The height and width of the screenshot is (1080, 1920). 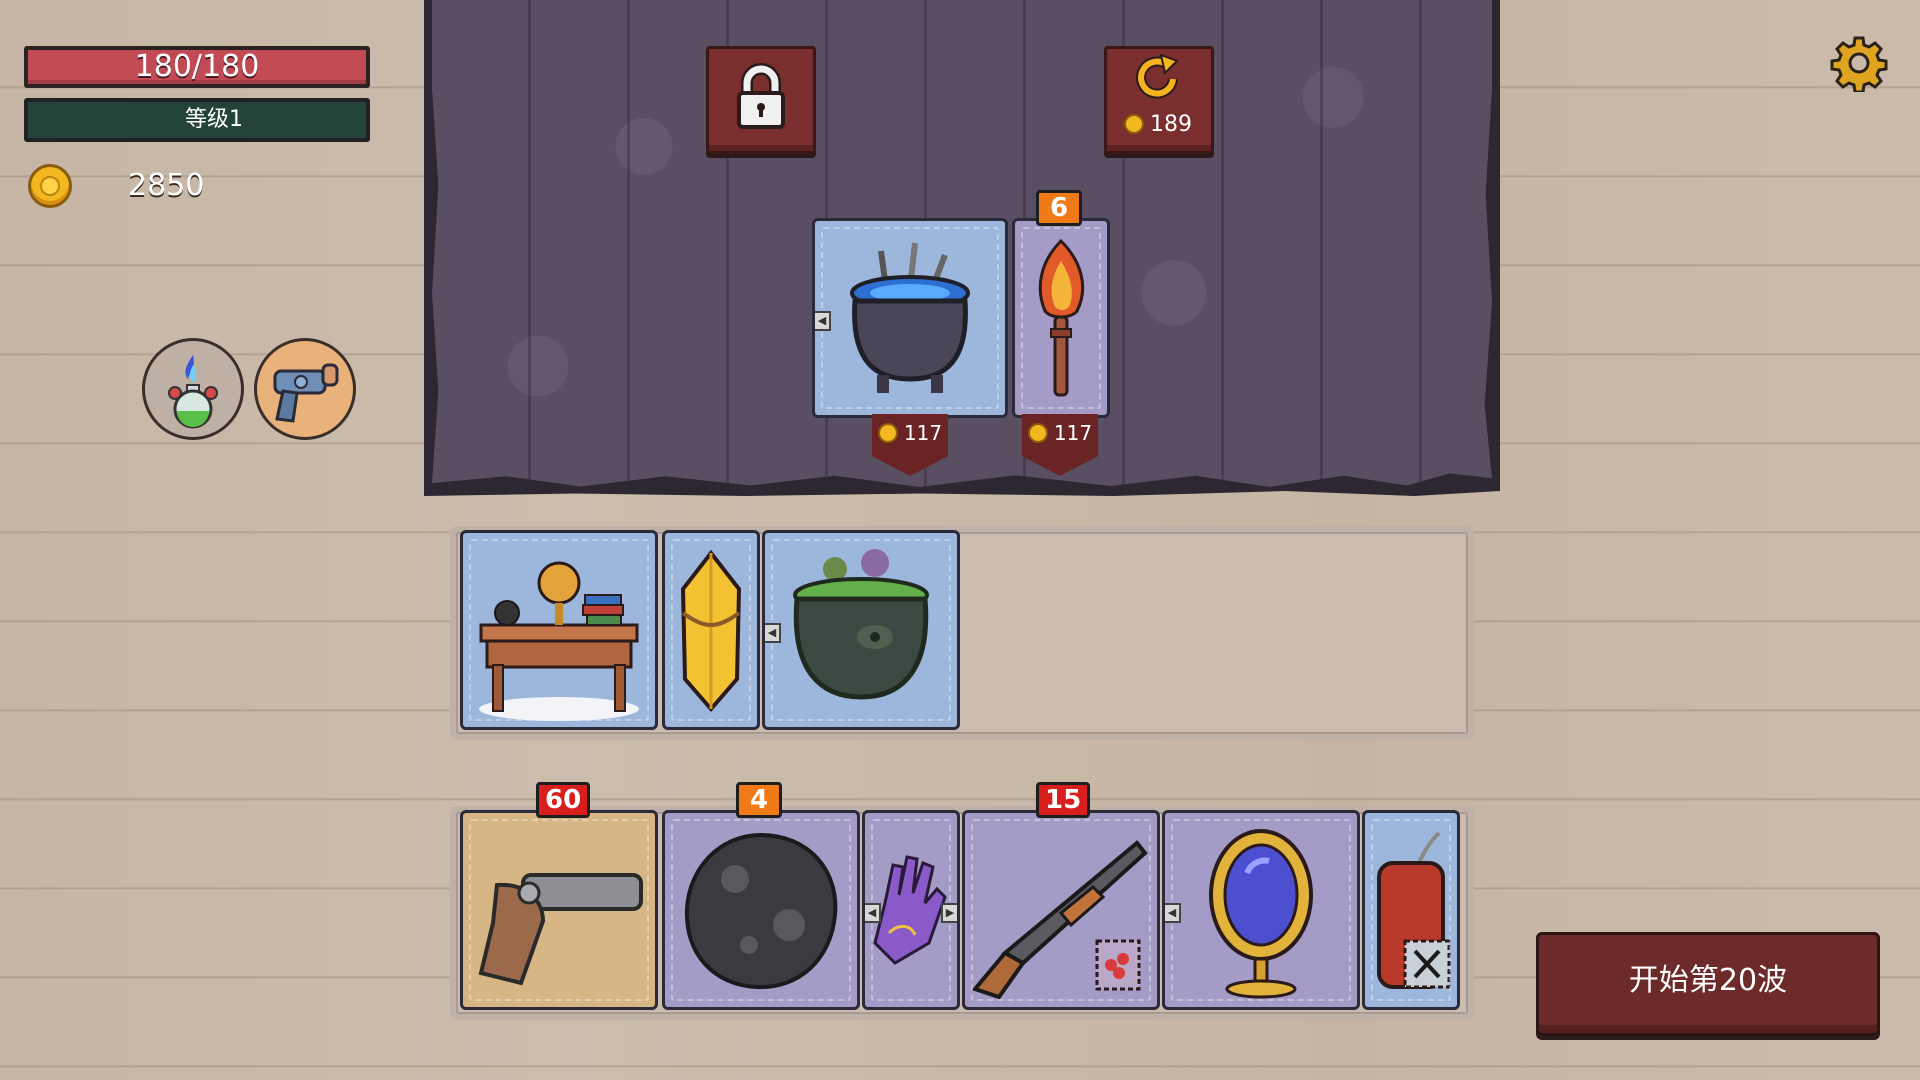 What do you see at coordinates (910, 318) in the screenshot?
I see `shop-item-weapon-cauldron: ◀` at bounding box center [910, 318].